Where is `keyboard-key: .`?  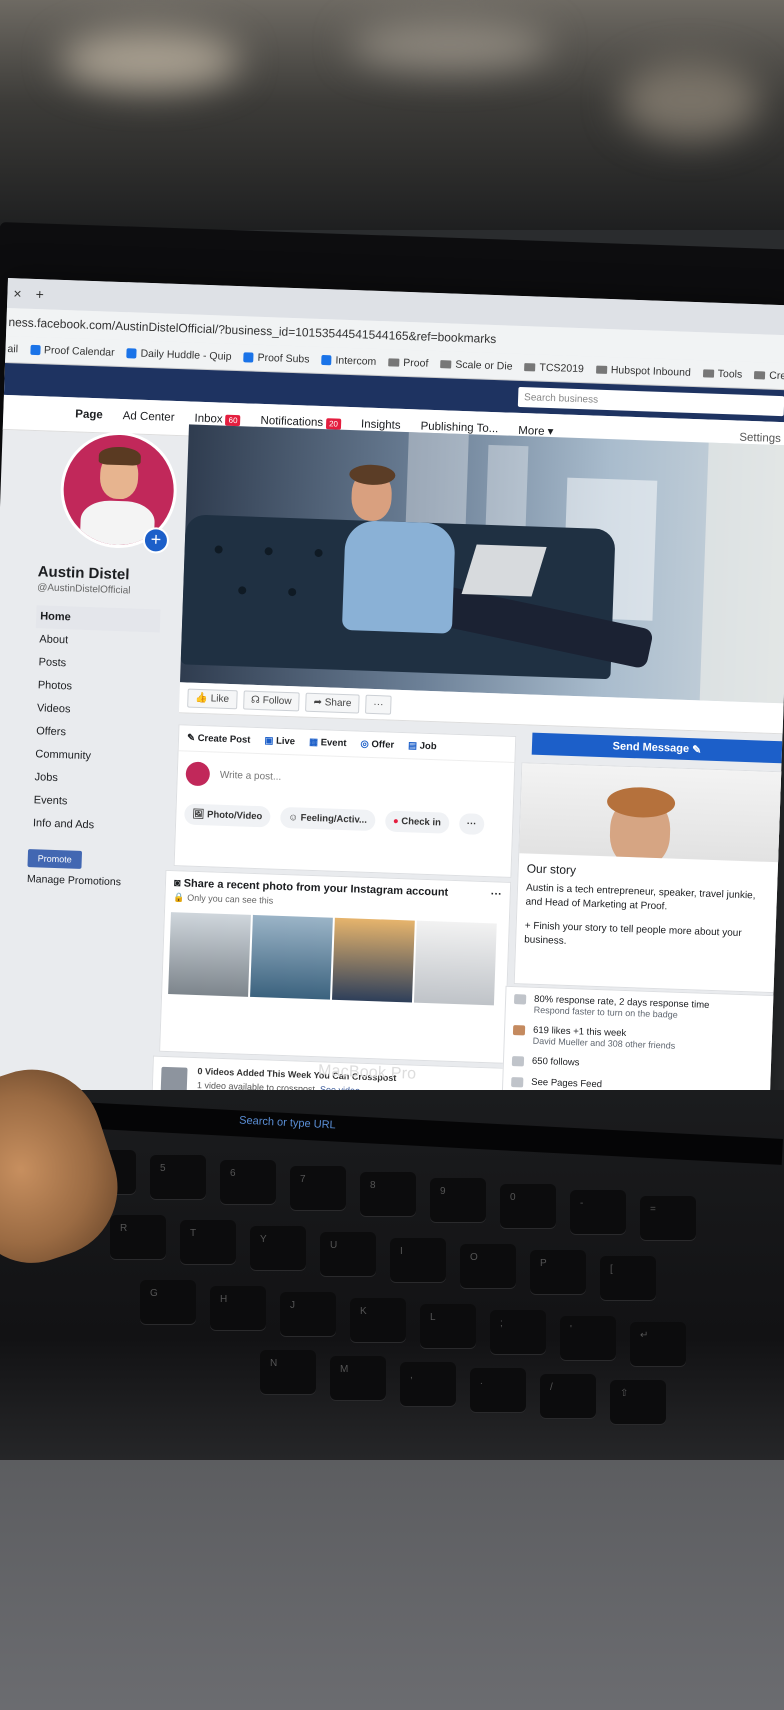
keyboard-key: . is located at coordinates (498, 1390).